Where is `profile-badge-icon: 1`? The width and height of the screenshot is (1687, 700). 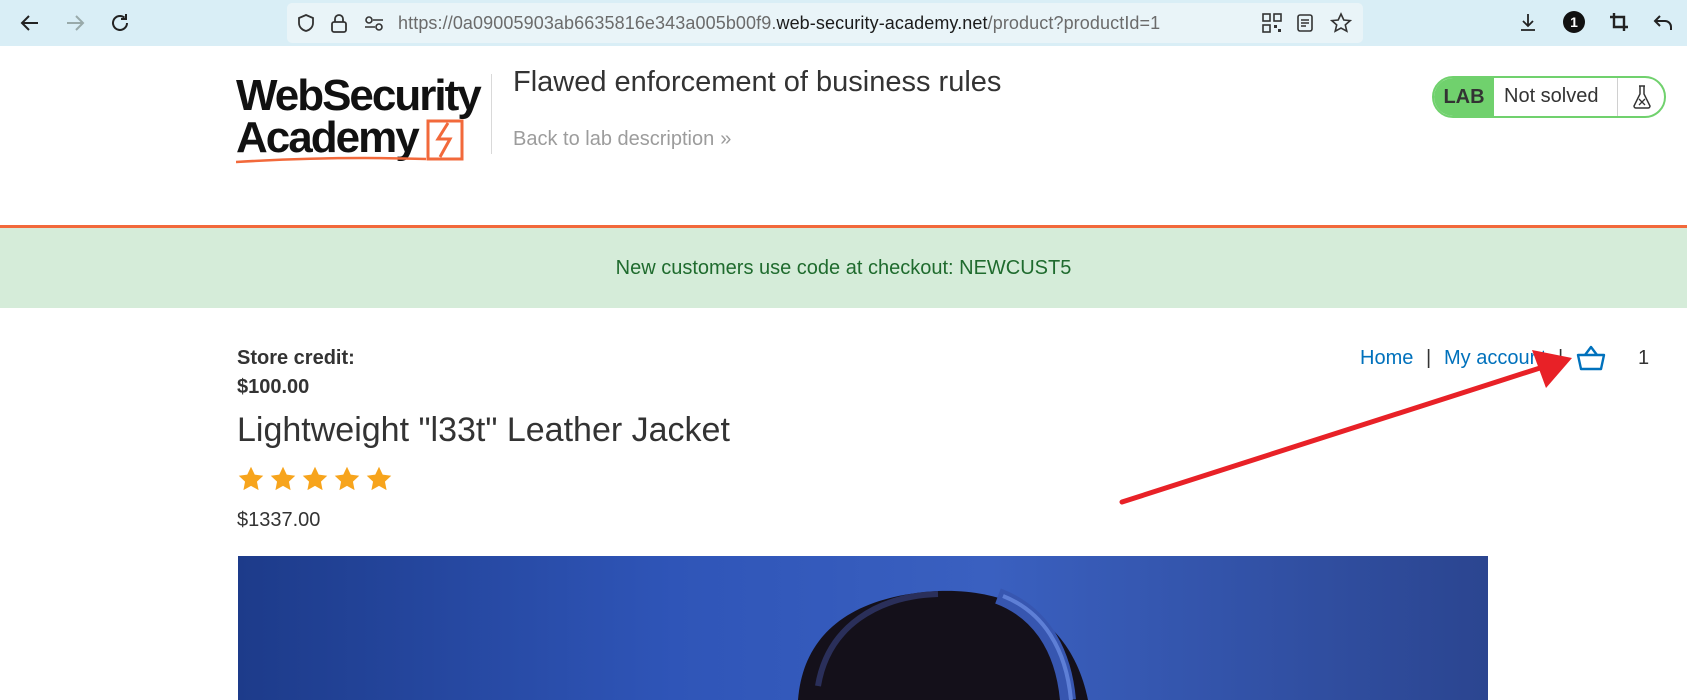 profile-badge-icon: 1 is located at coordinates (1574, 22).